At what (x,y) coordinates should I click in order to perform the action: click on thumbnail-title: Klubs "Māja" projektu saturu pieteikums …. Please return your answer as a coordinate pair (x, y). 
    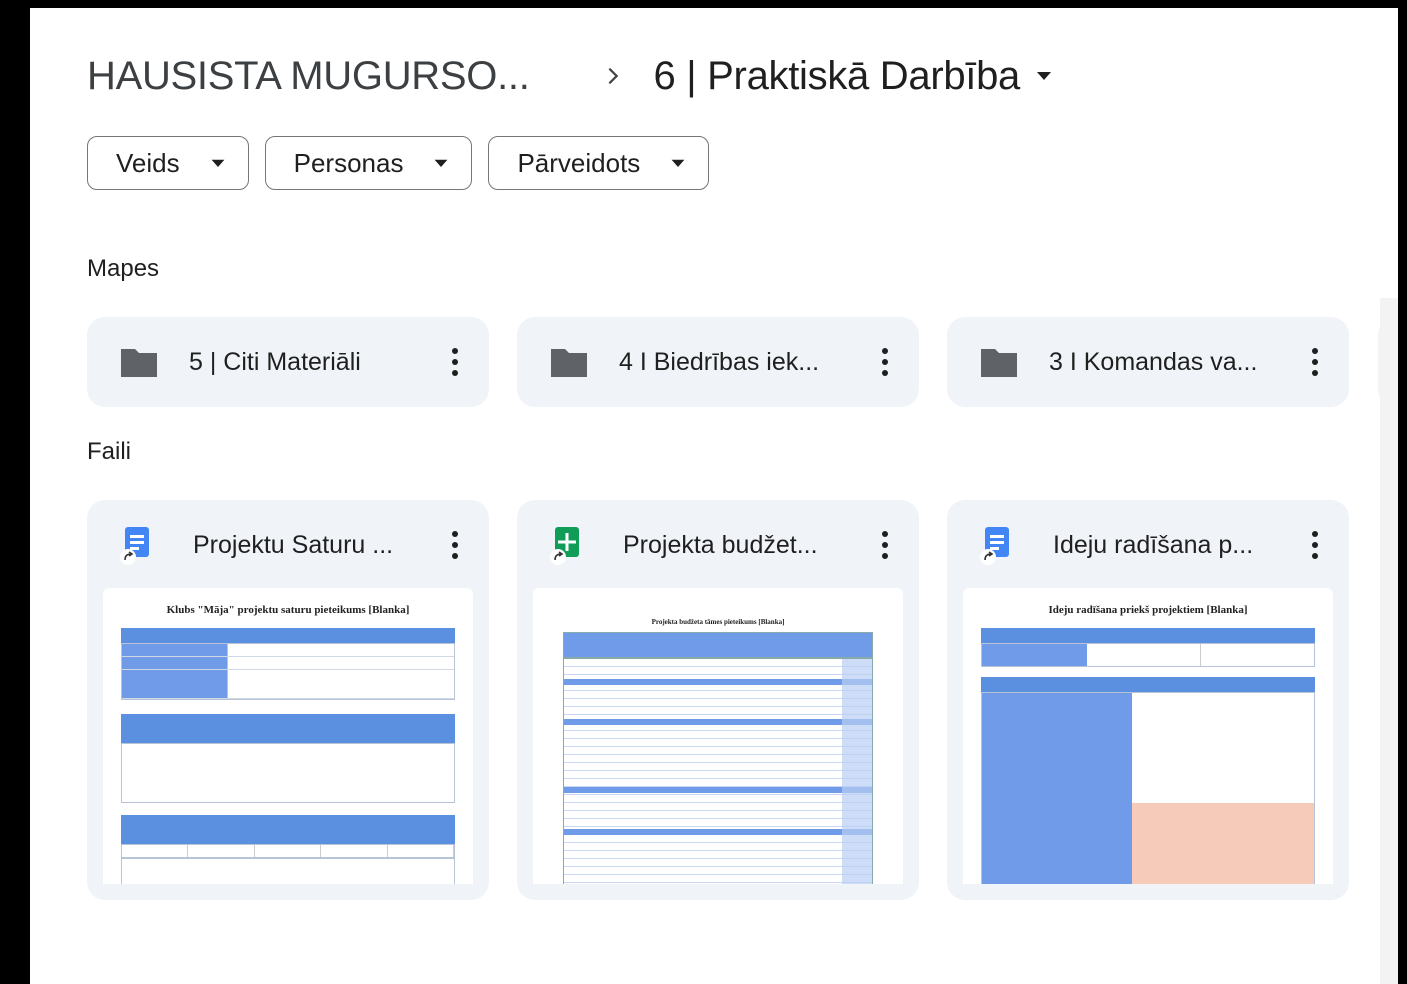
    Looking at the image, I should click on (288, 610).